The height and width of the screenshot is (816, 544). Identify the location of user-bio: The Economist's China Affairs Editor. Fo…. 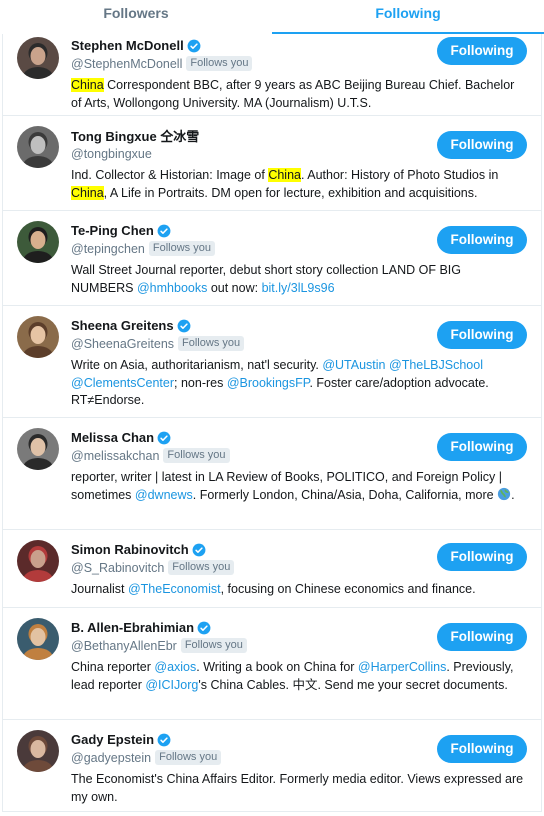
(298, 788).